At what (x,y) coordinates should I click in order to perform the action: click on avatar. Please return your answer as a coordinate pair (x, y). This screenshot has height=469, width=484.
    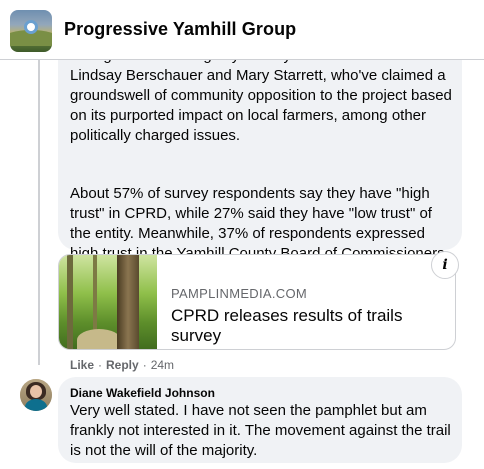
    Looking at the image, I should click on (36, 395).